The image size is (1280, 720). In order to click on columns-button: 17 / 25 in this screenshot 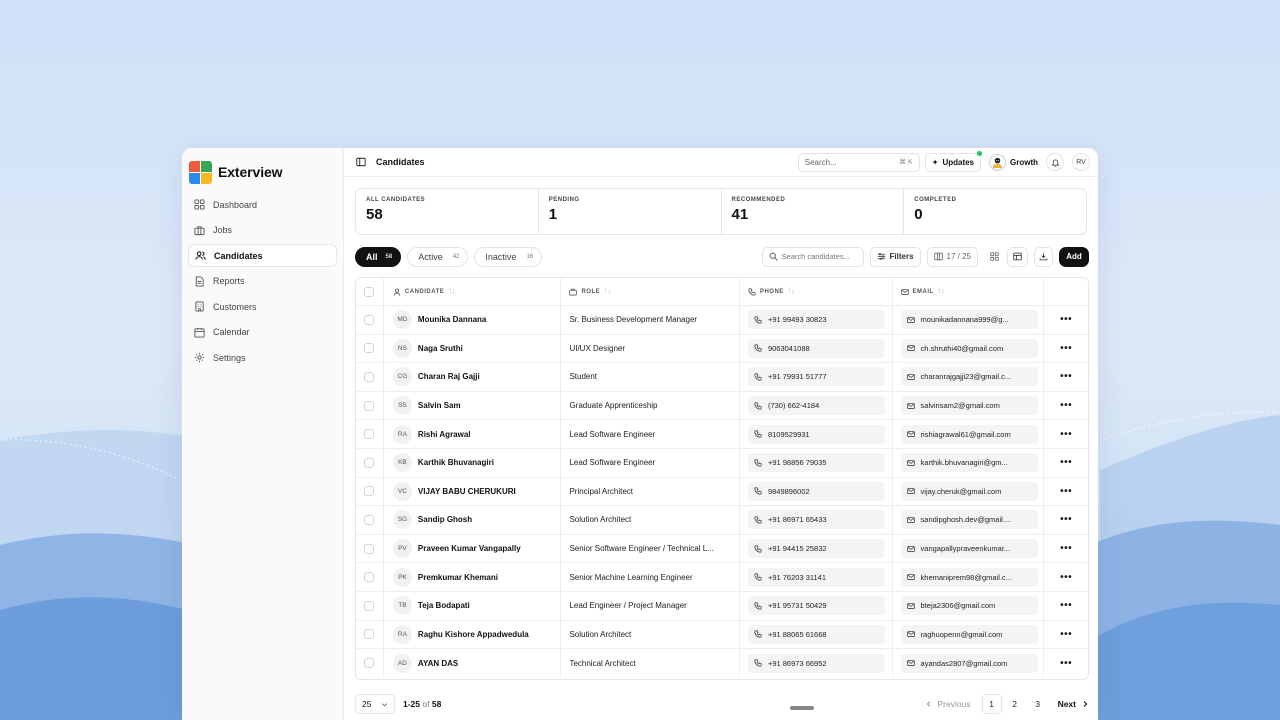, I will do `click(952, 256)`.